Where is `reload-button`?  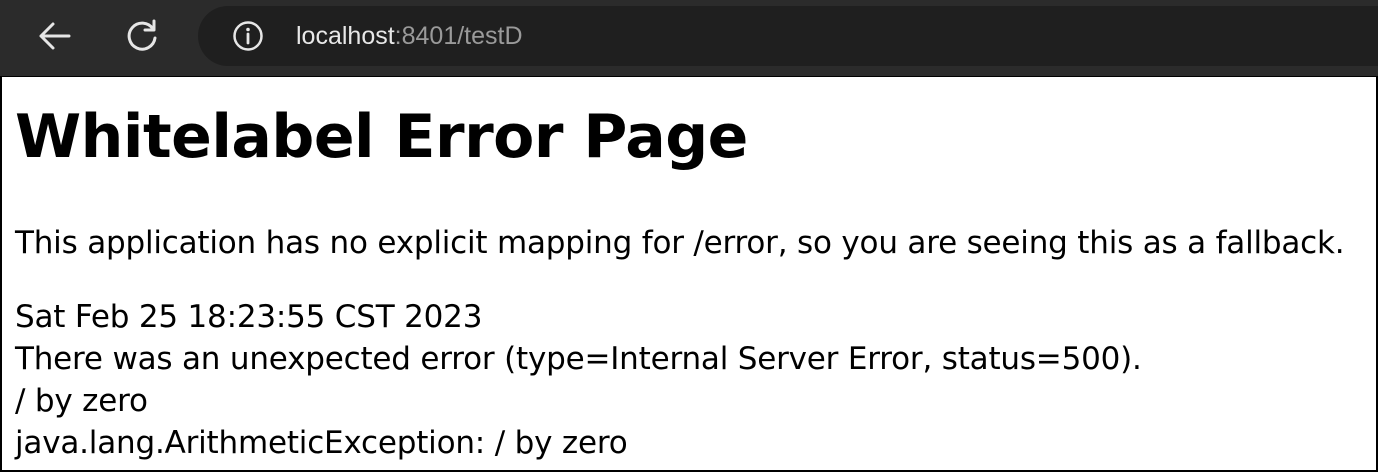 reload-button is located at coordinates (142, 36).